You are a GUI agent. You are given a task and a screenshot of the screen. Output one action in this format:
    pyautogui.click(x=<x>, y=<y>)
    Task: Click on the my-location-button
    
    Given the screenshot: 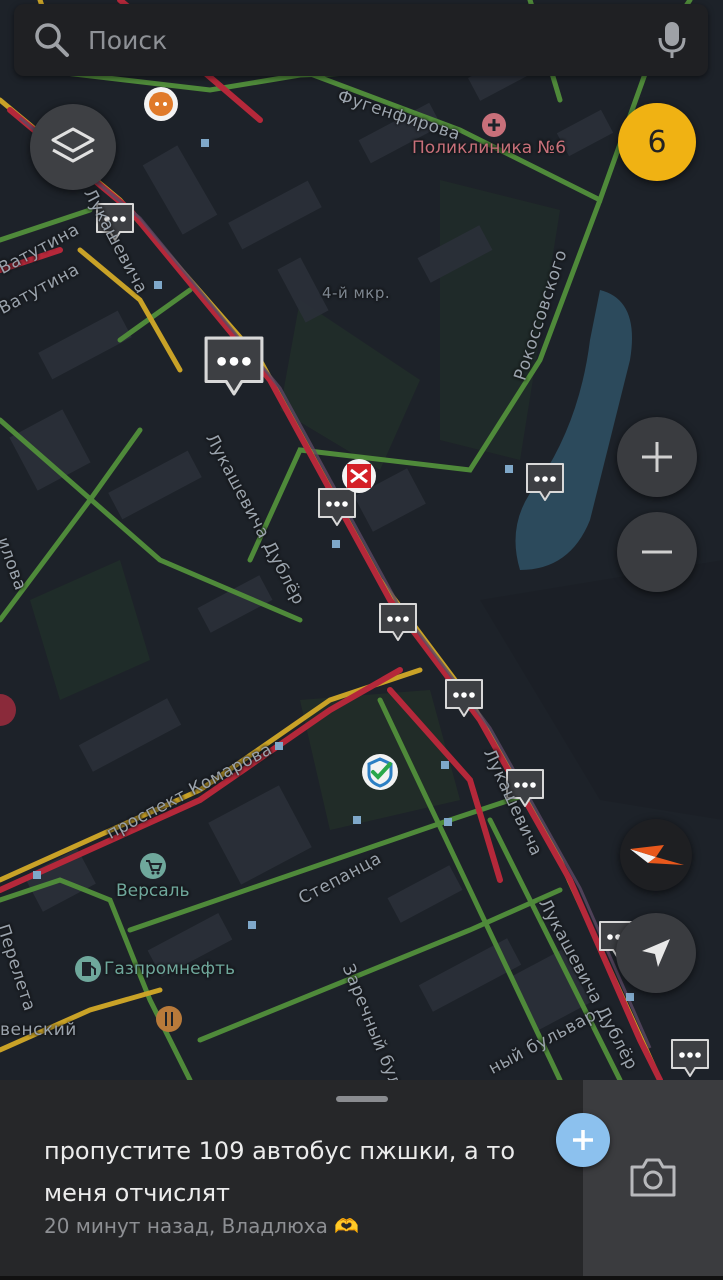 What is the action you would take?
    pyautogui.click(x=656, y=953)
    